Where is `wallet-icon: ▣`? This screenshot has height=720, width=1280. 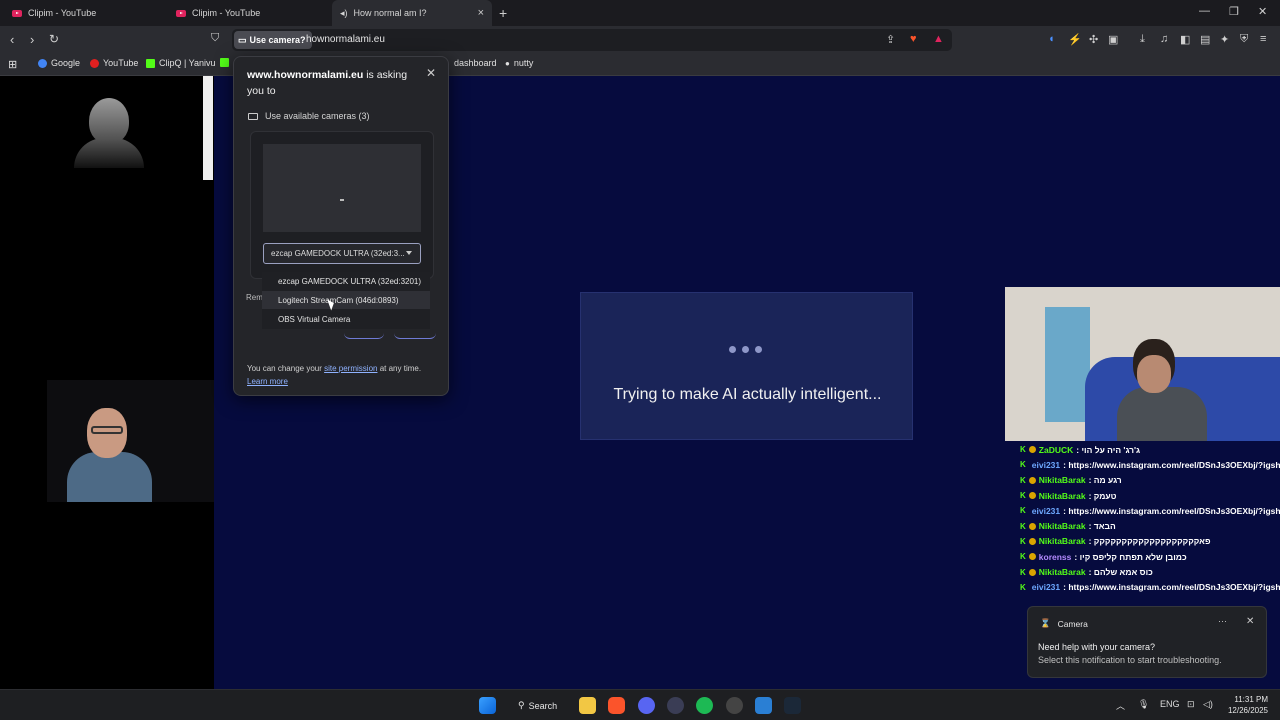
wallet-icon: ▣ is located at coordinates (1113, 39).